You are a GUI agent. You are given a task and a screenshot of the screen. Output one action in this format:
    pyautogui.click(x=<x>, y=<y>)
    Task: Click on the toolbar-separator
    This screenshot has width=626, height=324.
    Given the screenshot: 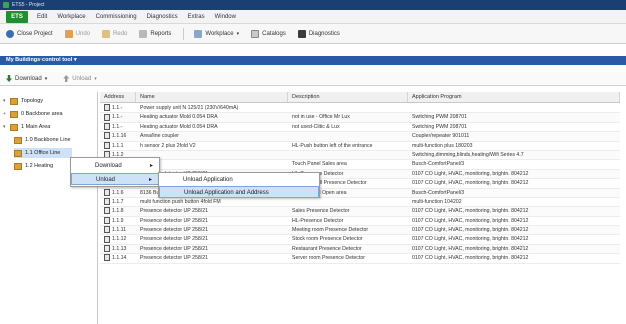 What is the action you would take?
    pyautogui.click(x=184, y=33)
    